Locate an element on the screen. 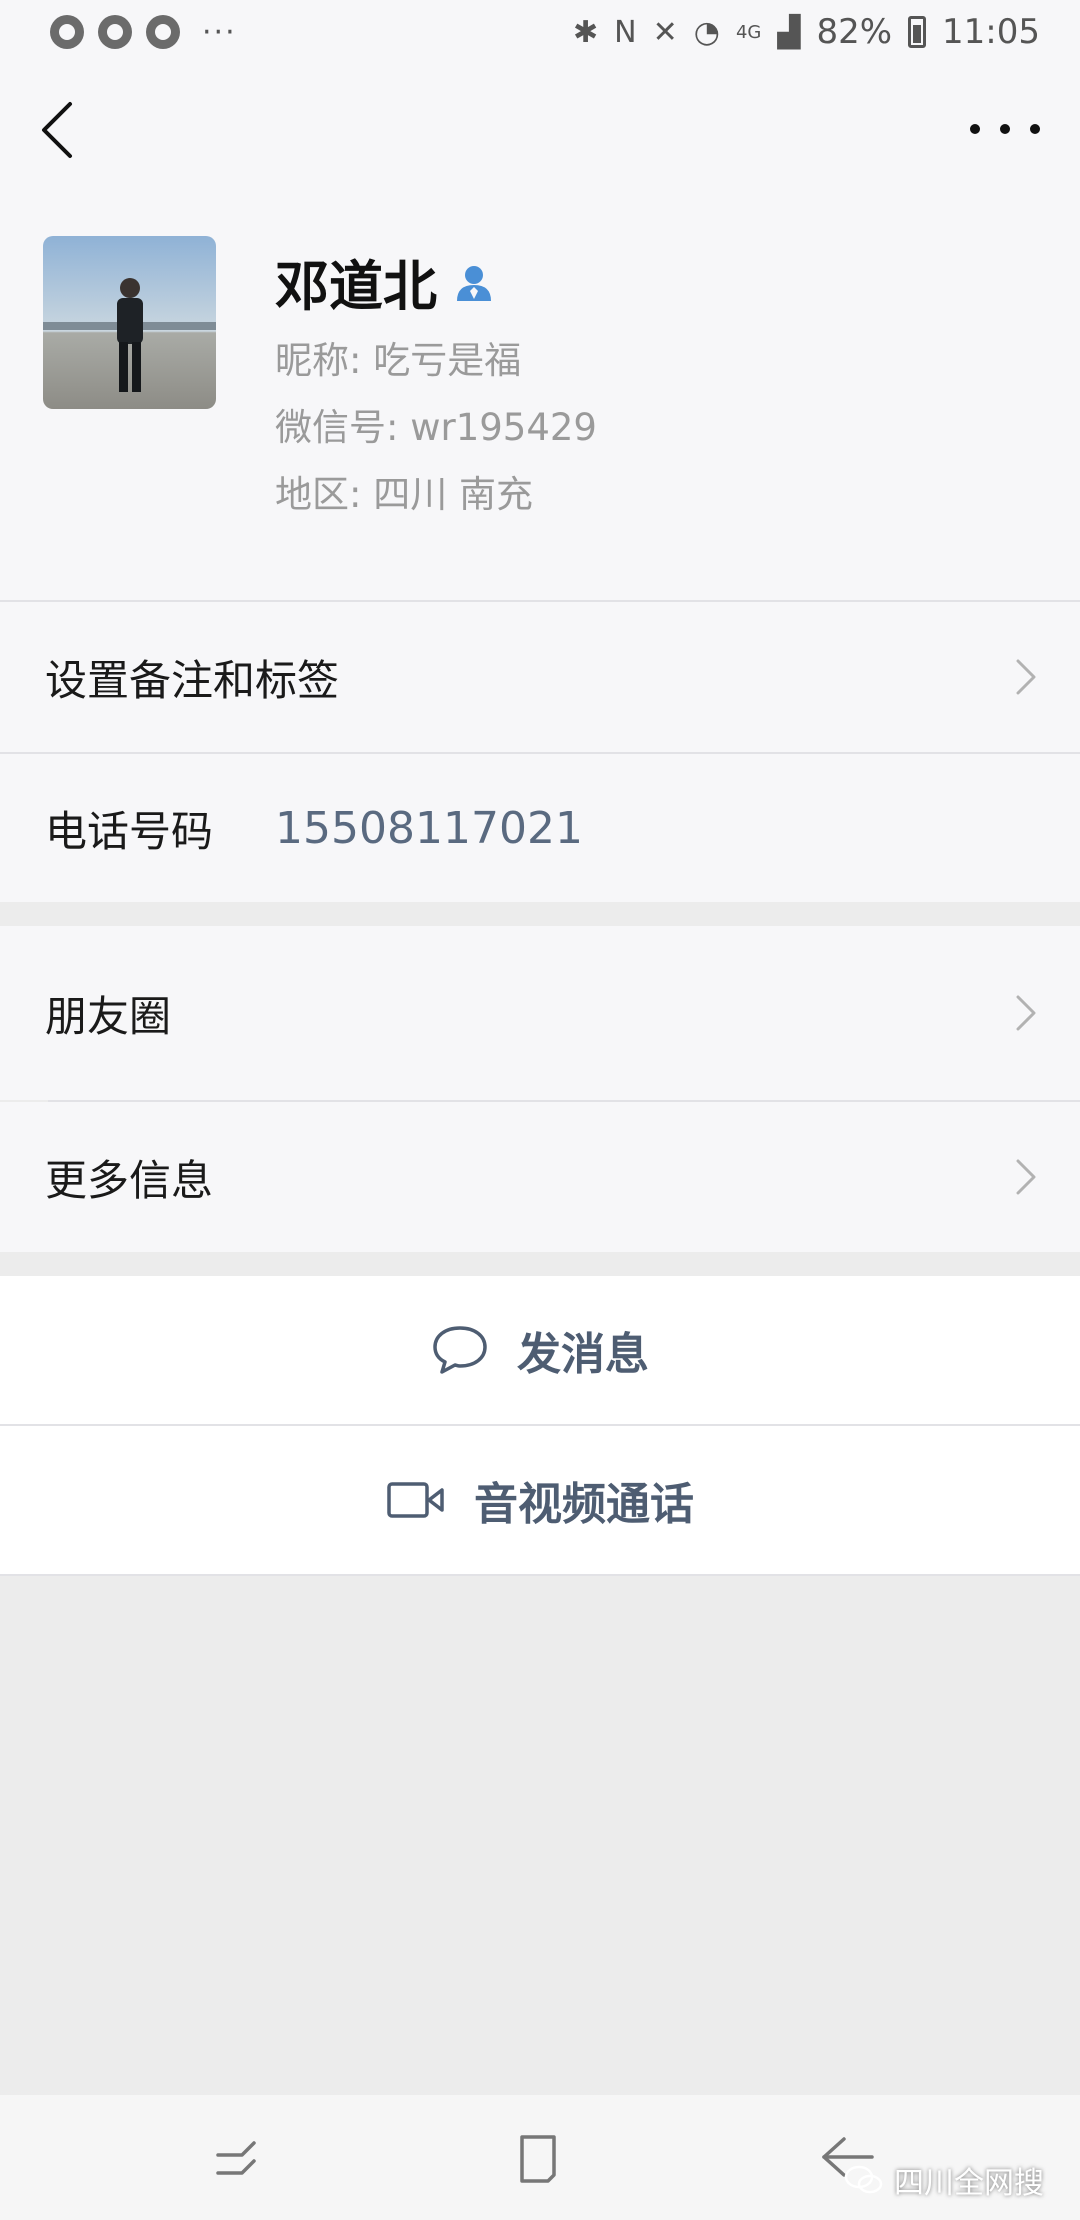 The image size is (1080, 2220). send-message-label: 发消息 is located at coordinates (583, 1354).